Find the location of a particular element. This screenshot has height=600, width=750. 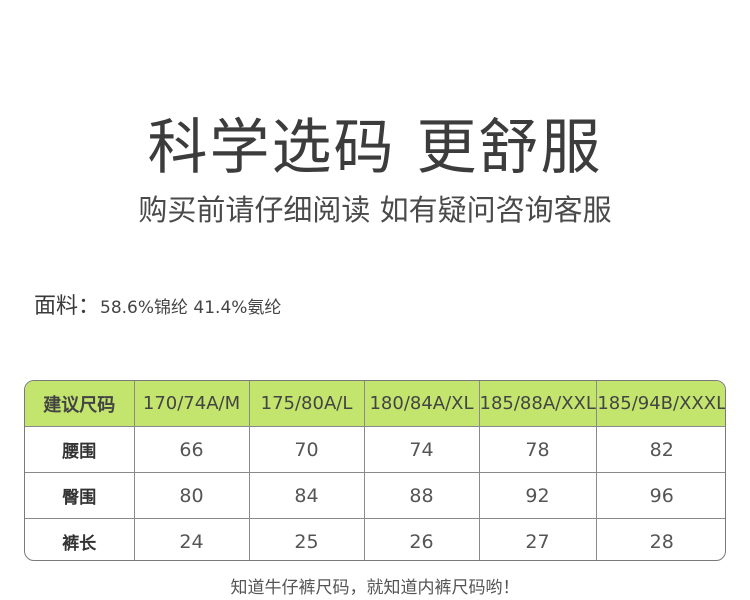

table-cell: 26 is located at coordinates (422, 539).